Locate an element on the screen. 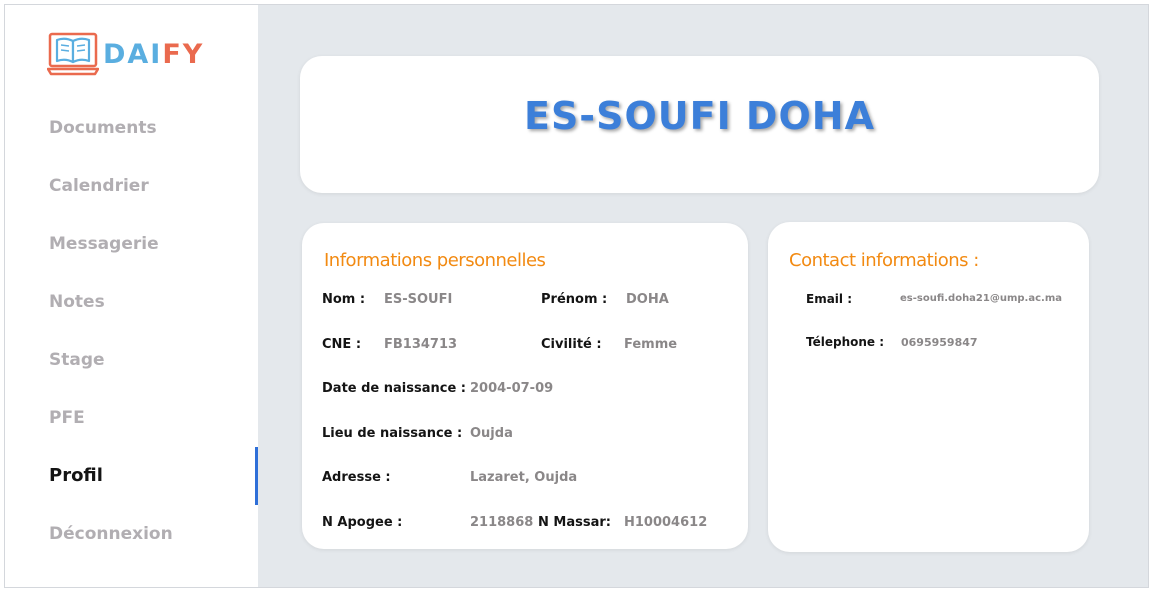 Image resolution: width=1153 pixels, height=592 pixels. civilite-value: Femme is located at coordinates (651, 344).